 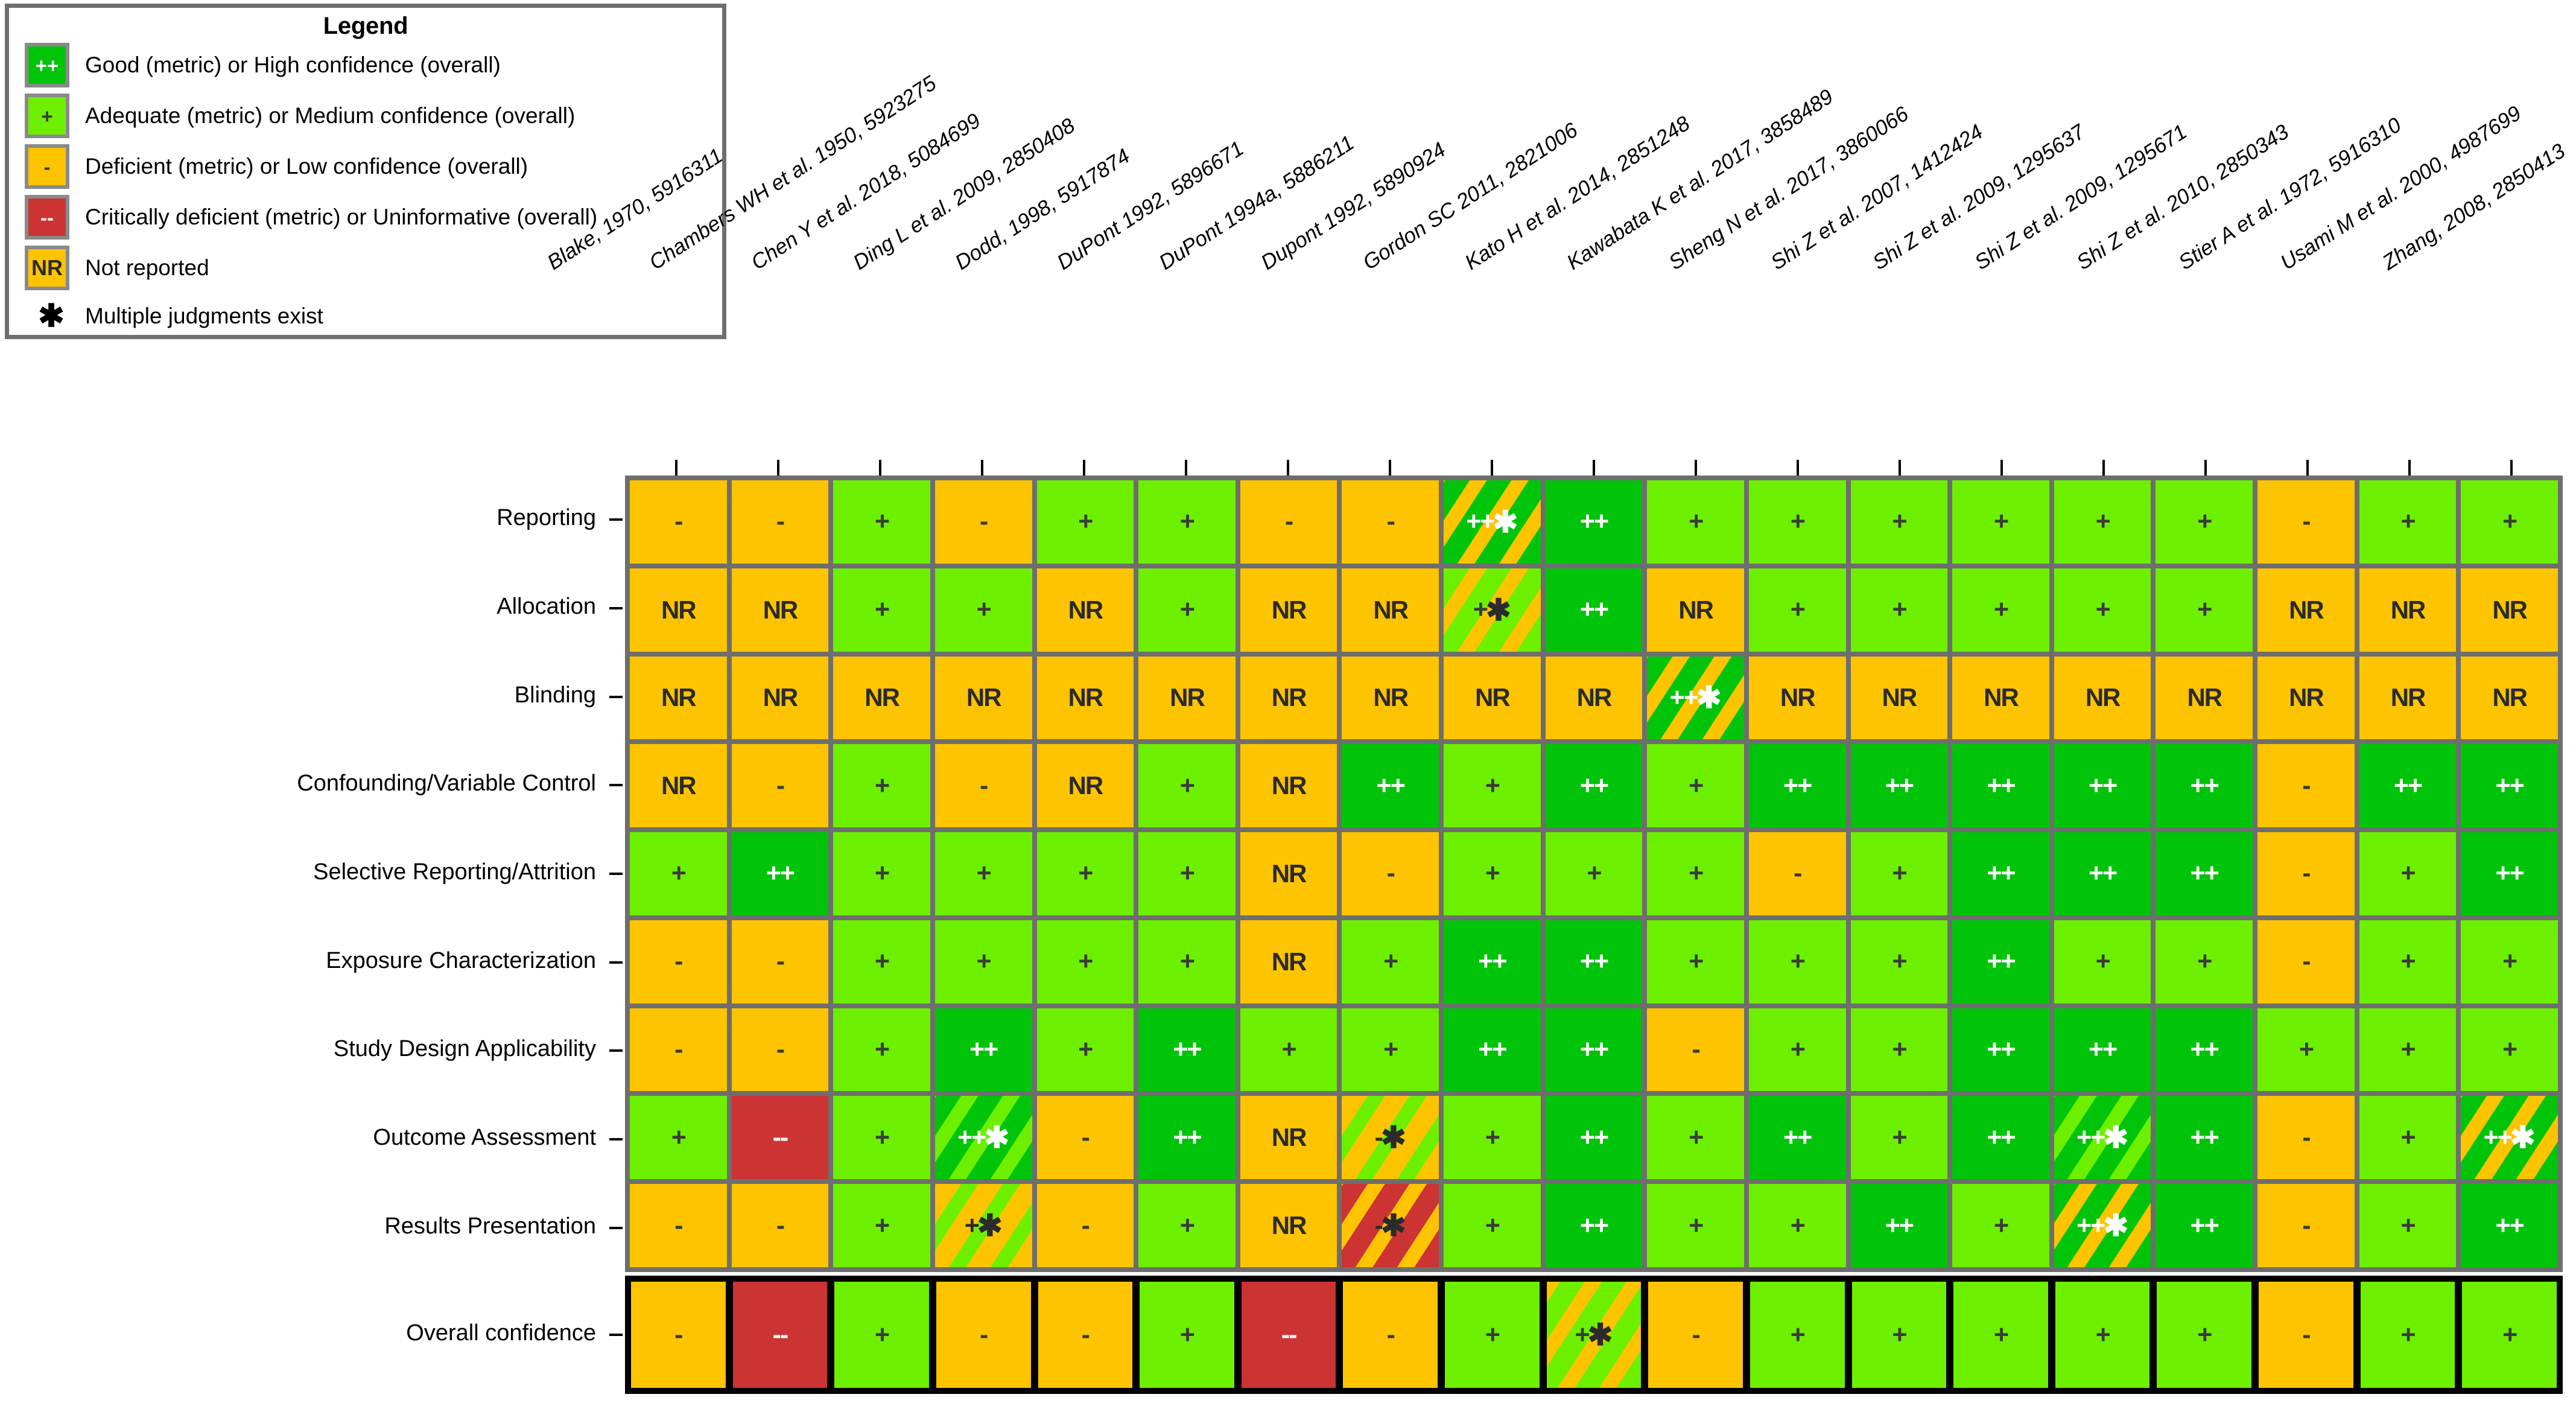 I want to click on matrix-cell: + ✱, so click(x=1492, y=610).